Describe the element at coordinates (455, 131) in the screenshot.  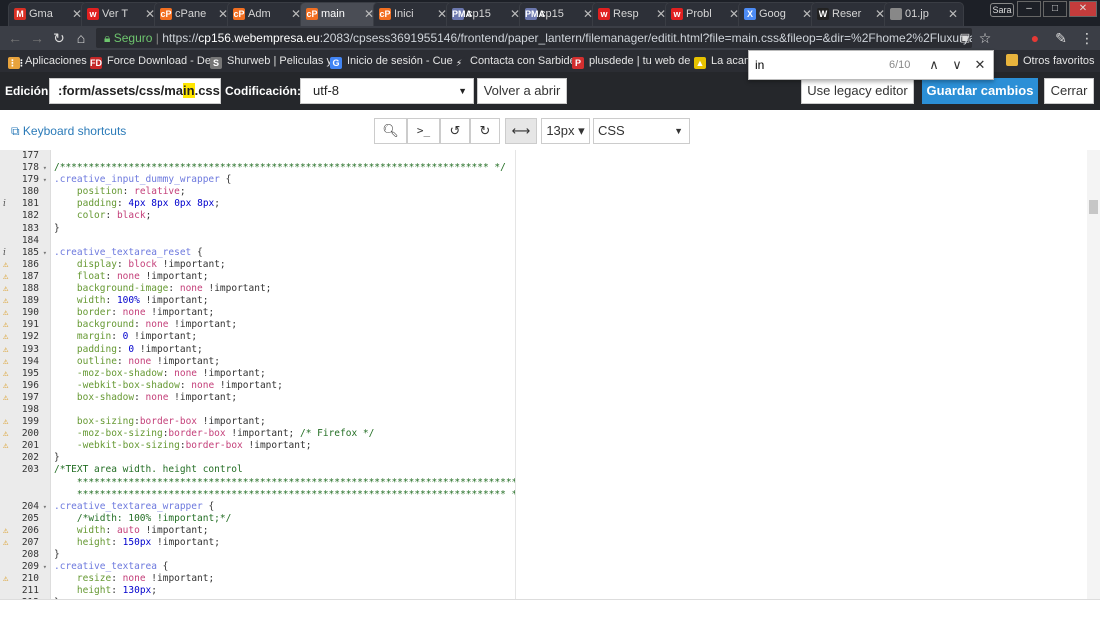
I see `undo-icon: ↺` at that location.